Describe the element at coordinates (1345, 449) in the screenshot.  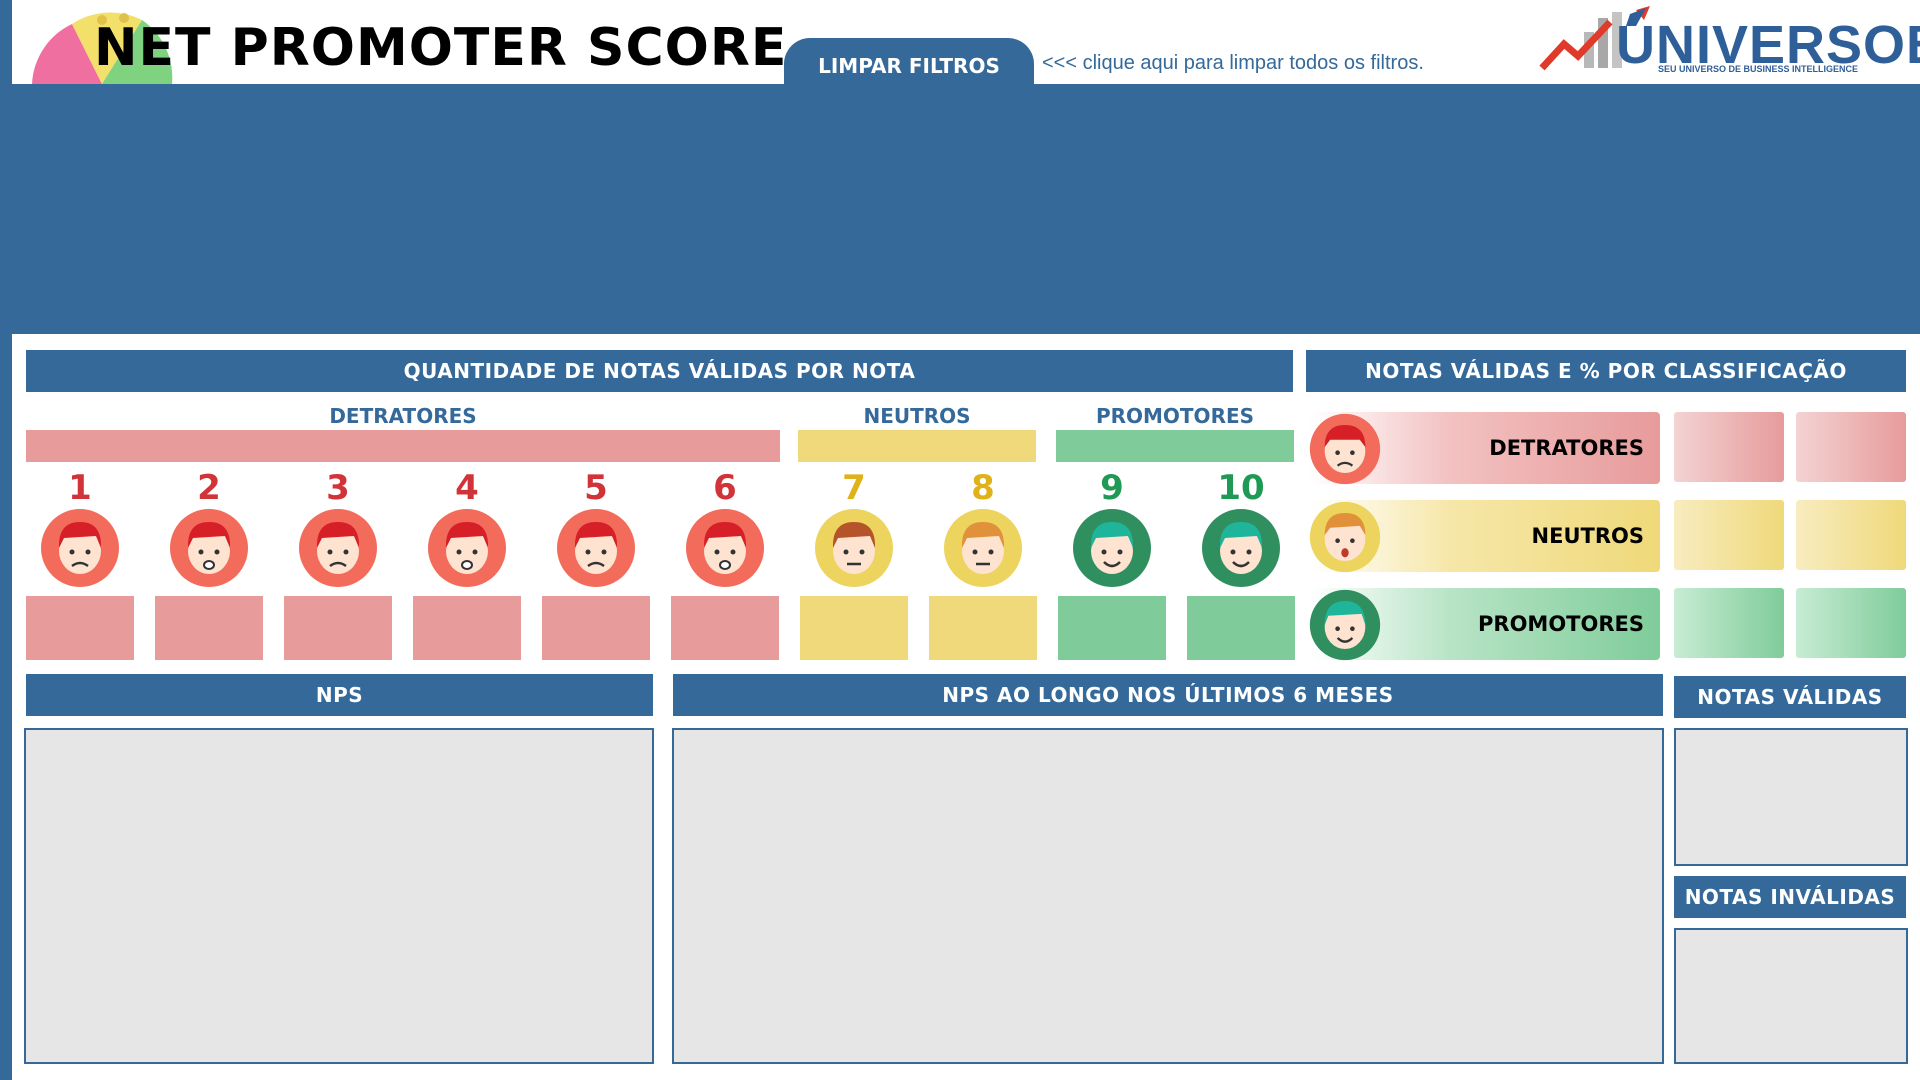
I see `detrator-face-icon` at that location.